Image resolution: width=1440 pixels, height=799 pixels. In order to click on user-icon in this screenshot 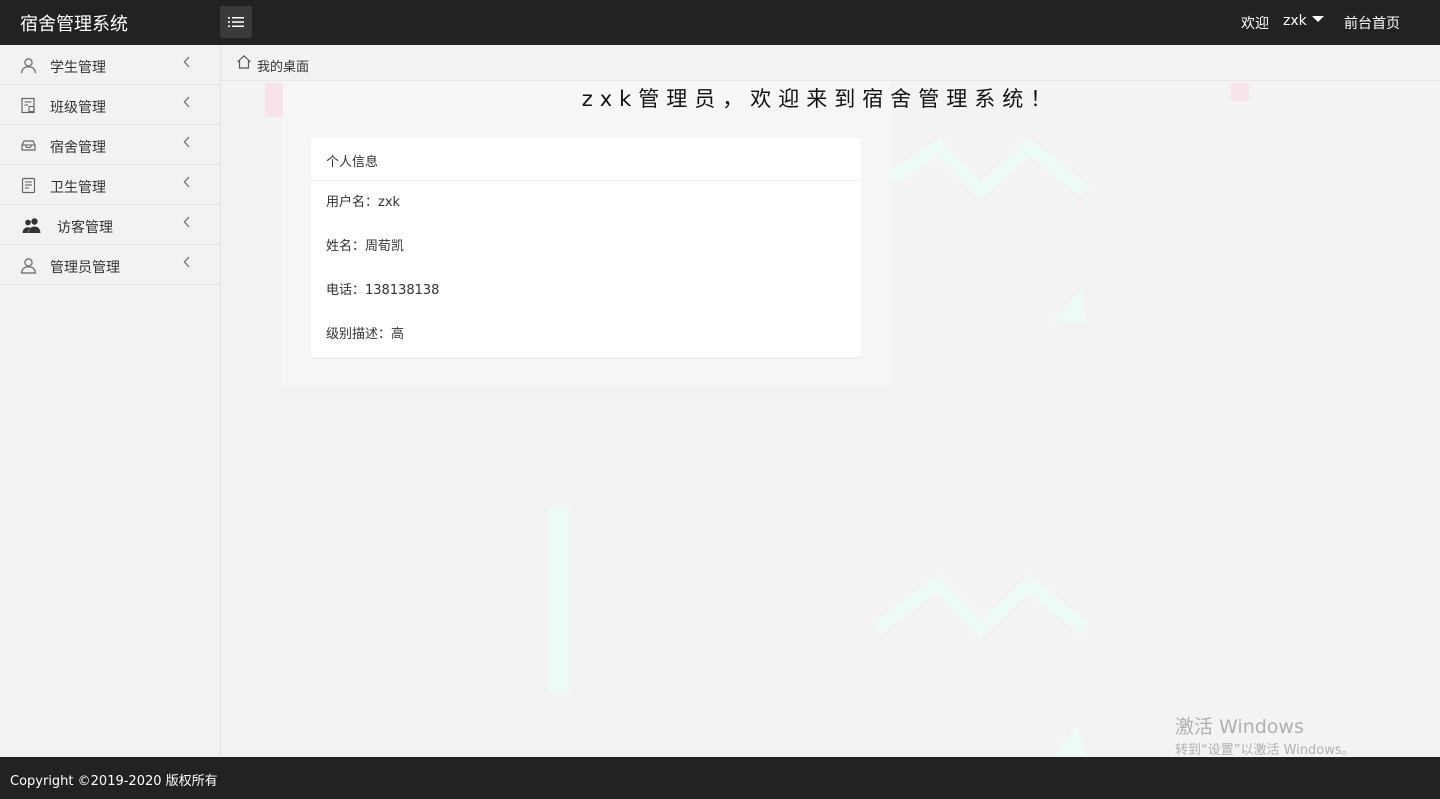, I will do `click(28, 65)`.